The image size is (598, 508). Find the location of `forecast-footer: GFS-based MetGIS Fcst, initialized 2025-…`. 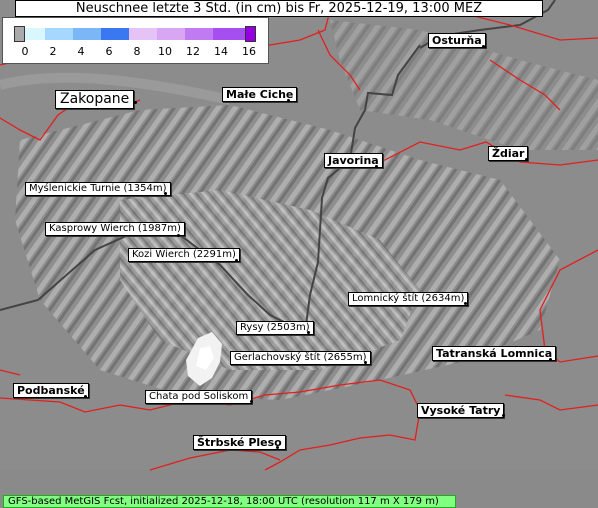

forecast-footer: GFS-based MetGIS Fcst, initialized 2025-… is located at coordinates (229, 501).